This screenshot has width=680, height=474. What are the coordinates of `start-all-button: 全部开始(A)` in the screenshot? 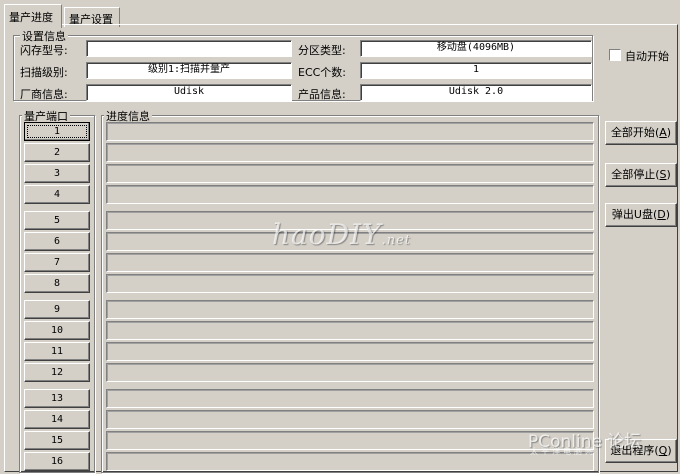 It's located at (641, 133).